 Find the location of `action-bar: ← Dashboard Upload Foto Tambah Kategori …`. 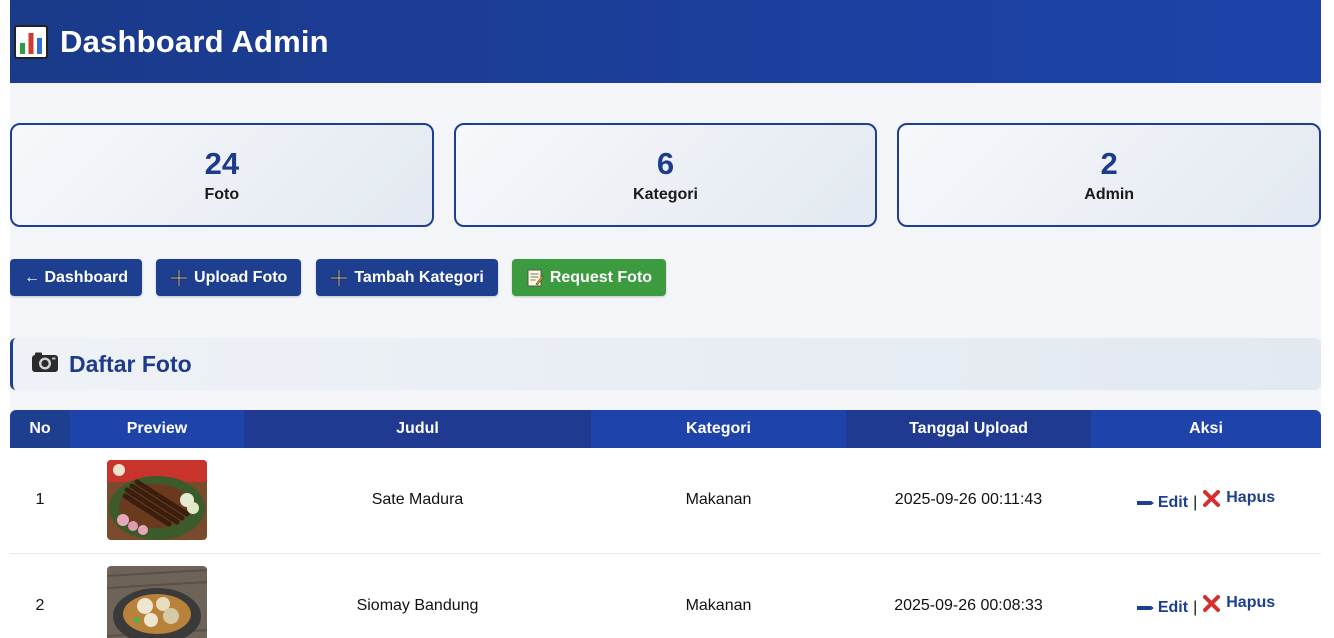

action-bar: ← Dashboard Upload Foto Tambah Kategori … is located at coordinates (345, 277).